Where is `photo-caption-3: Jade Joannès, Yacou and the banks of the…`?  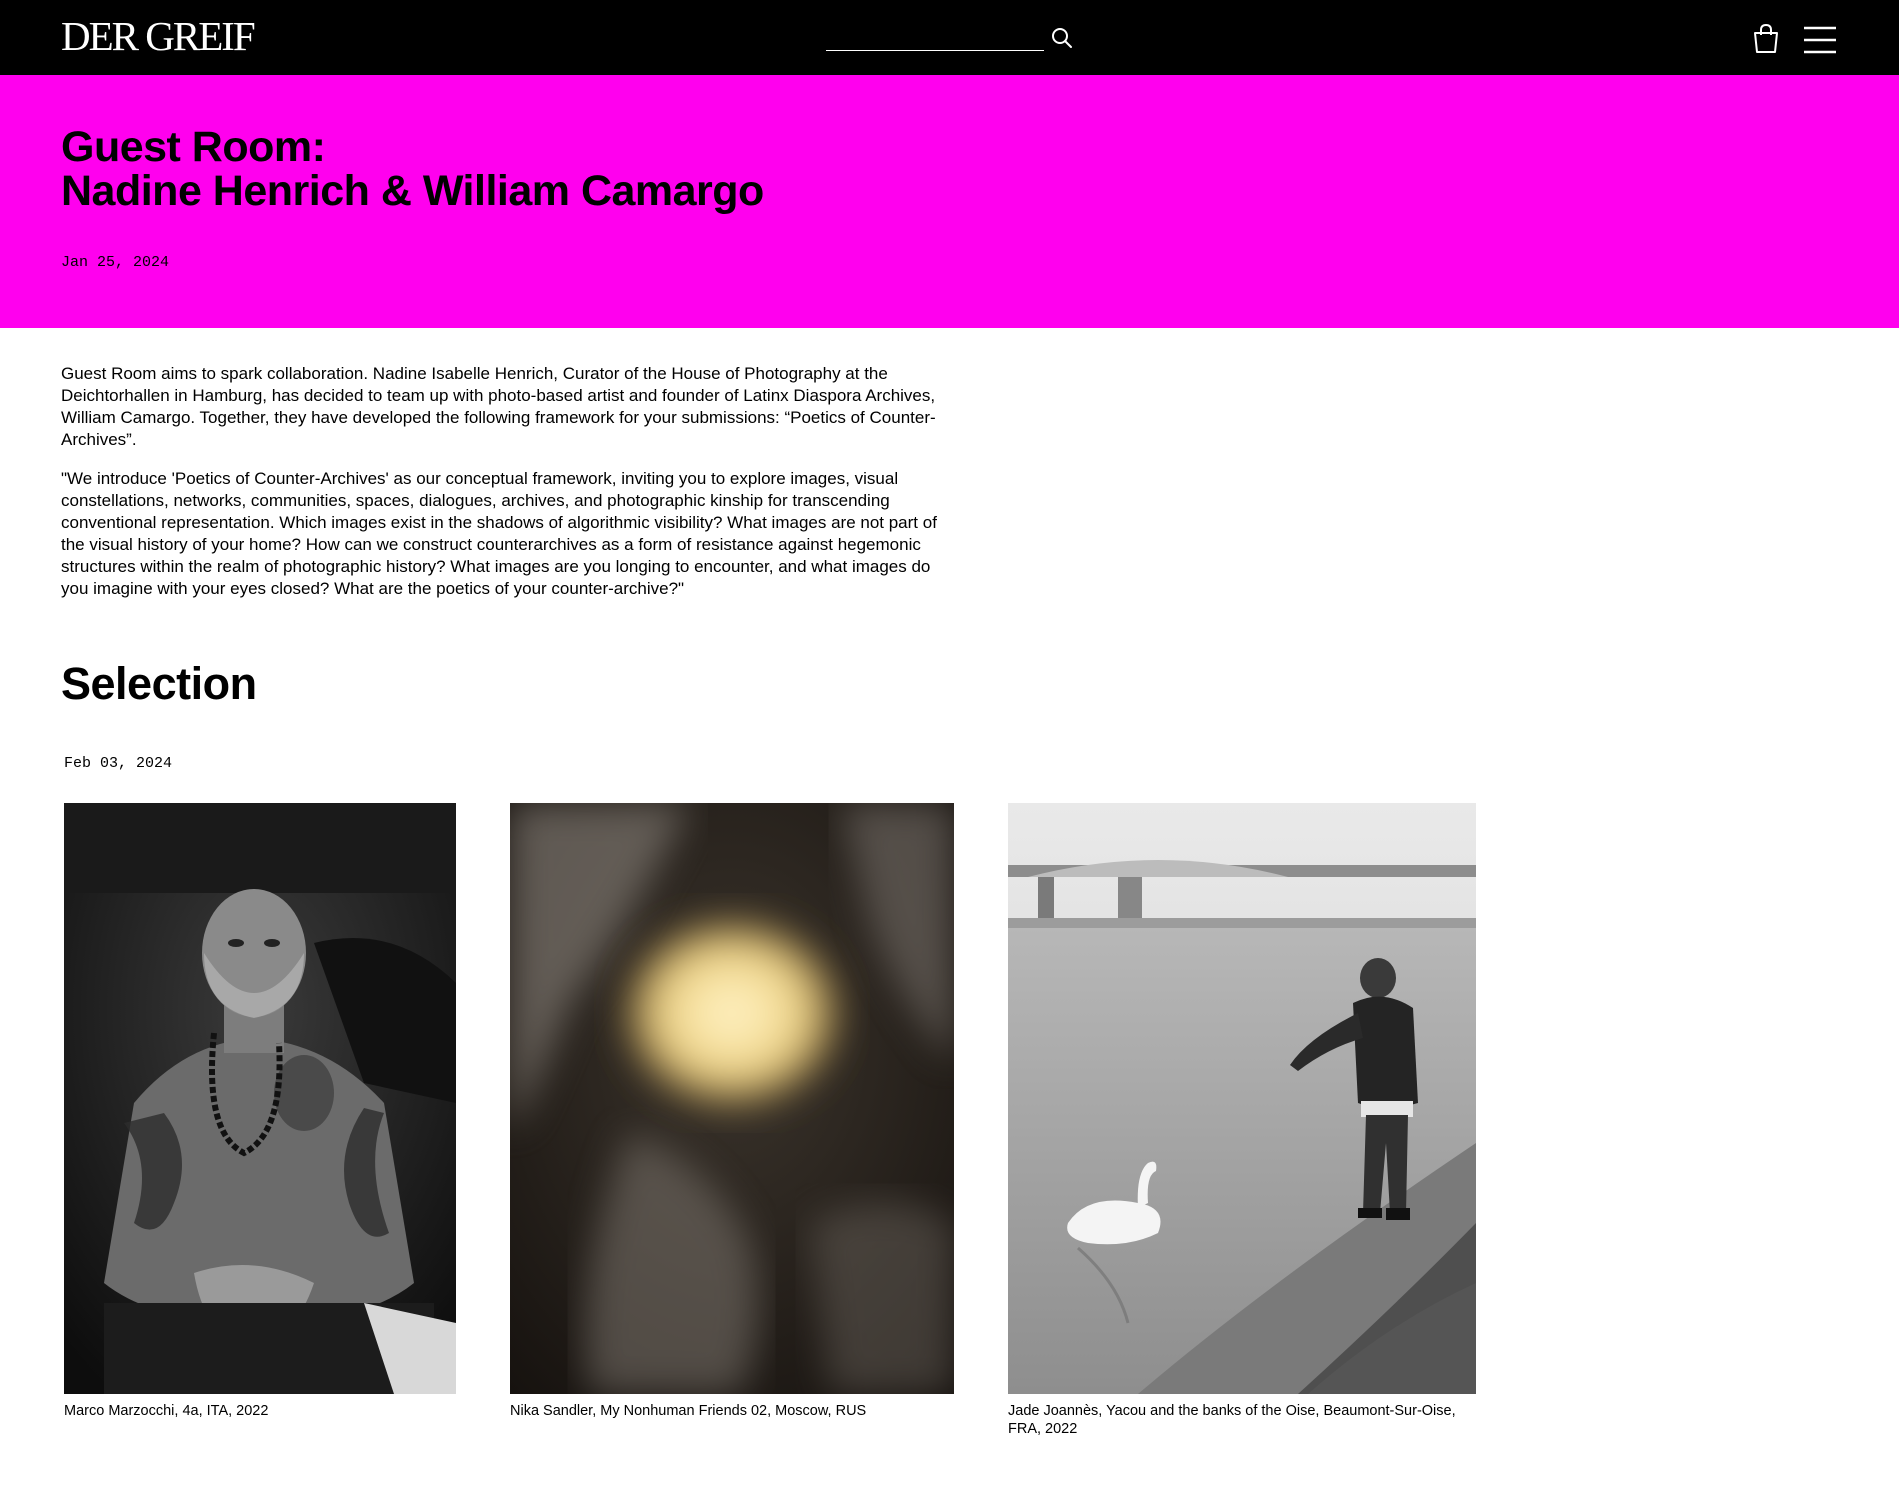
photo-caption-3: Jade Joannès, Yacou and the banks of the… is located at coordinates (1232, 1420).